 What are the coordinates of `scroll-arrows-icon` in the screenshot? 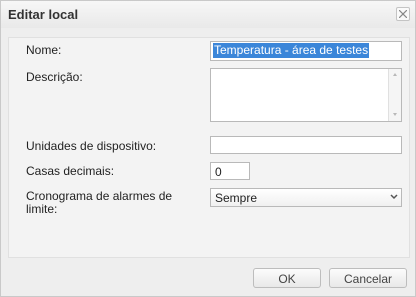 It's located at (395, 94).